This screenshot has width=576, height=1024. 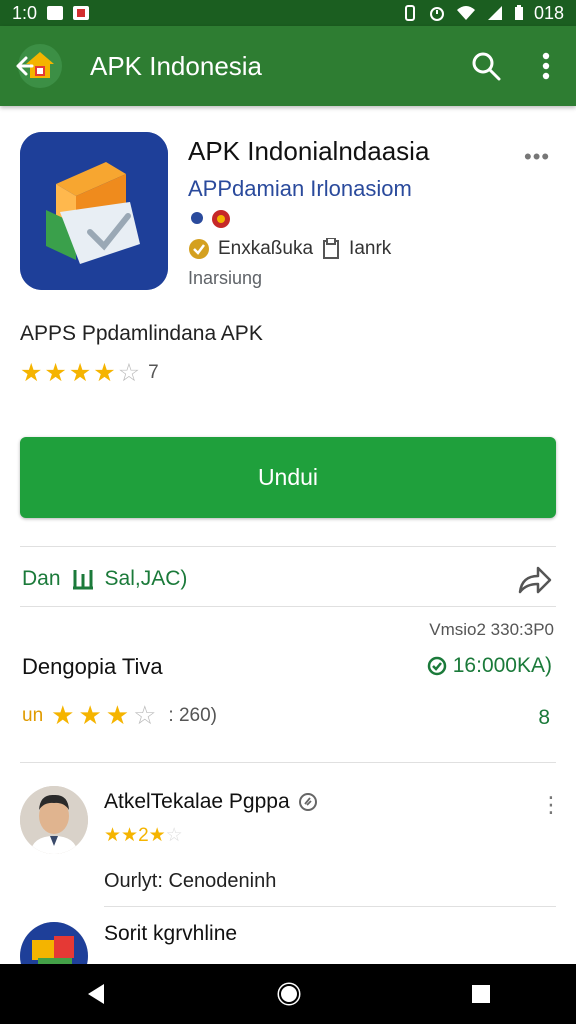 I want to click on check-circle-icon, so click(x=436, y=666).